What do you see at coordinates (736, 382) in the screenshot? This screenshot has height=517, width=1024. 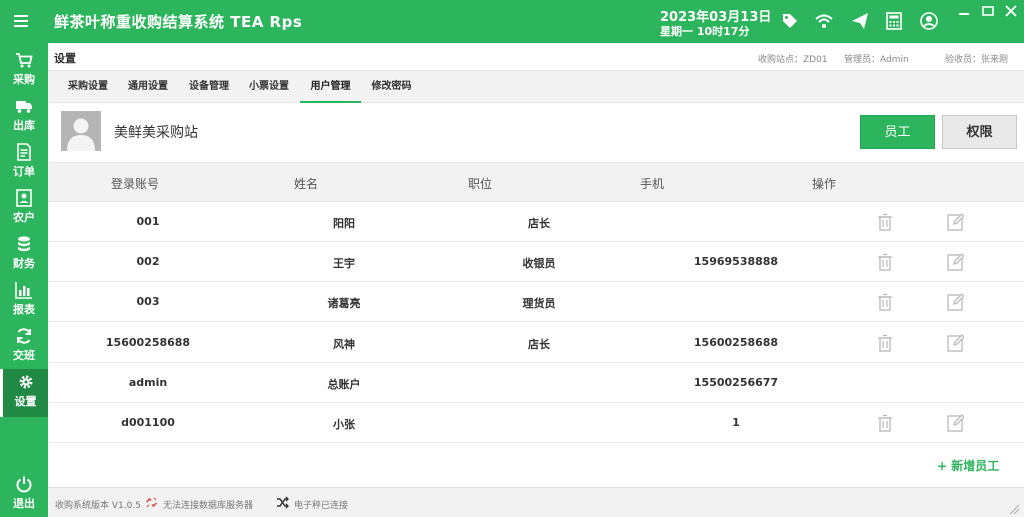 I see `cell-phone: 15500256677` at bounding box center [736, 382].